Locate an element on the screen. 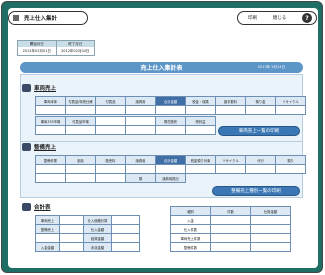 The width and height of the screenshot is (325, 275). summary-date: 2013年 5月14日 is located at coordinates (271, 67).